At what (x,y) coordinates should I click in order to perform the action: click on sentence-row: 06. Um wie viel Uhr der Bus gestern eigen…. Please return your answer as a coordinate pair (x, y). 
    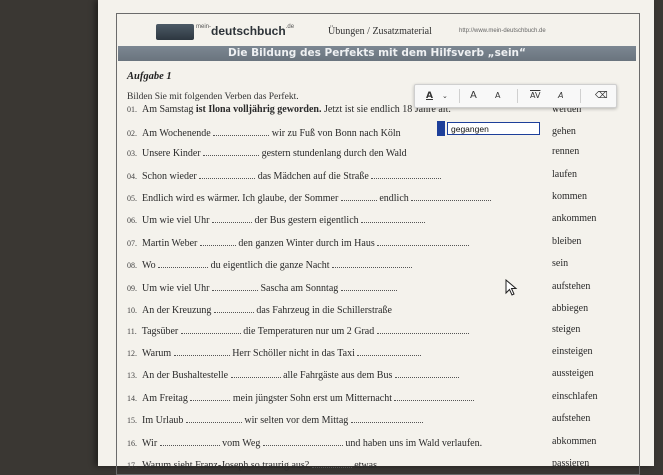
    Looking at the image, I should click on (377, 220).